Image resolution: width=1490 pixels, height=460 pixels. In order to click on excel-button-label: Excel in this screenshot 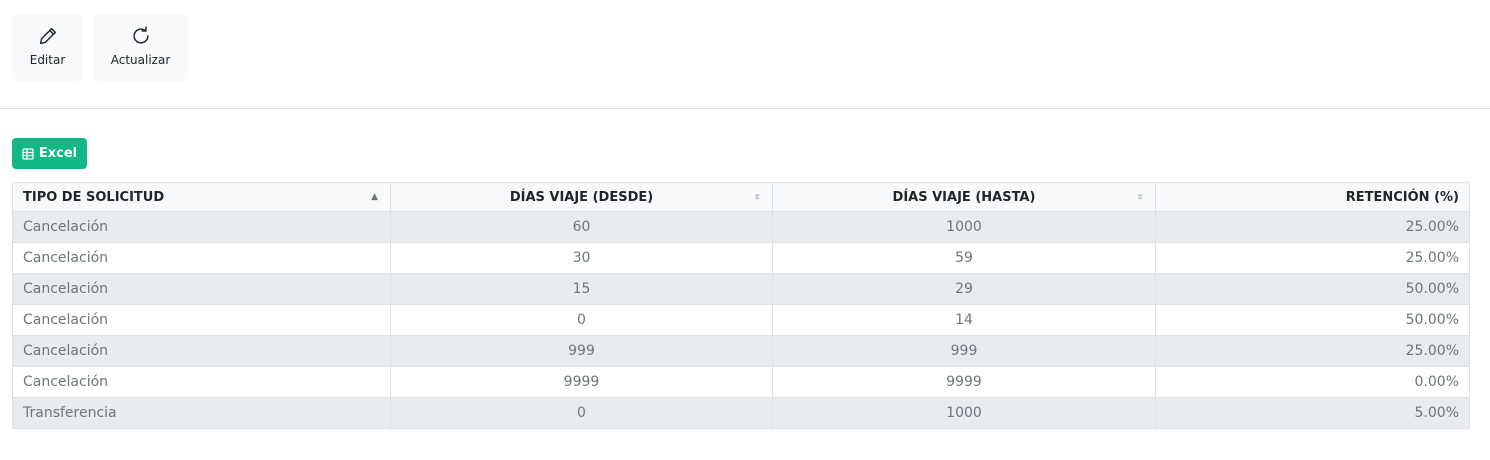, I will do `click(58, 153)`.